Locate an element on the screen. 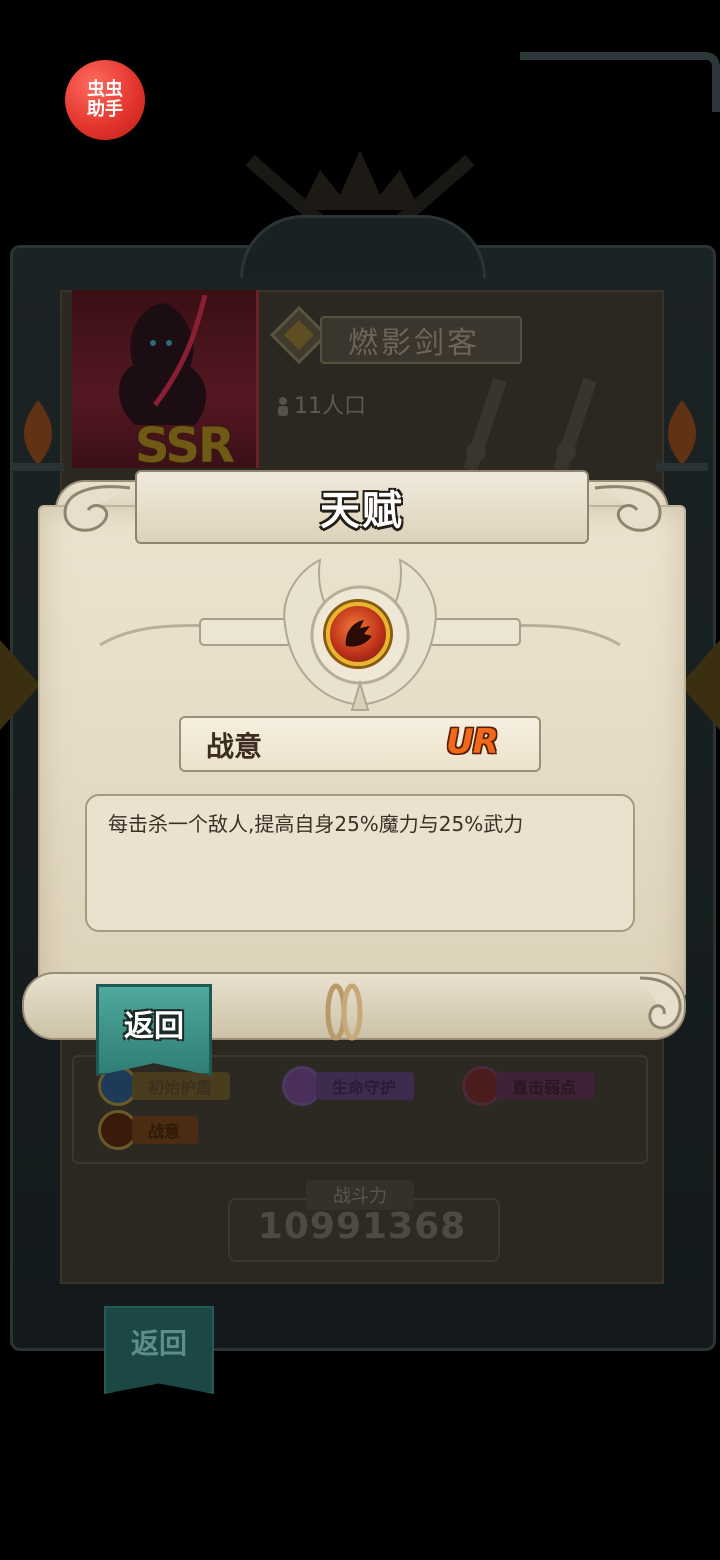 This screenshot has width=720, height=1560. dialog-title: 天赋 is located at coordinates (362, 511).